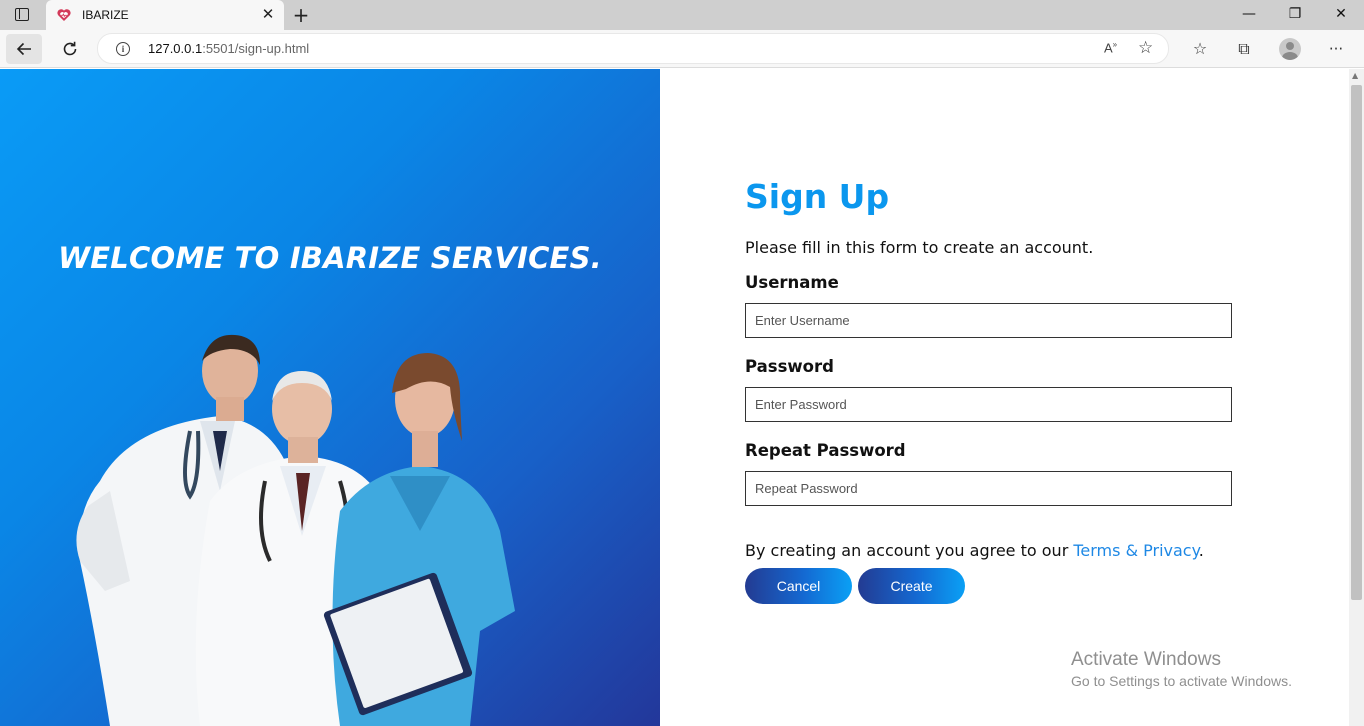 The height and width of the screenshot is (726, 1364). I want to click on url-text: 127.0.0.1:5501/sign-up.html, so click(228, 48).